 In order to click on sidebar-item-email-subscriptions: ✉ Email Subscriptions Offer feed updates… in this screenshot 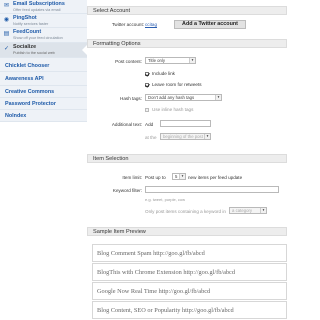, I will do `click(43, 7)`.